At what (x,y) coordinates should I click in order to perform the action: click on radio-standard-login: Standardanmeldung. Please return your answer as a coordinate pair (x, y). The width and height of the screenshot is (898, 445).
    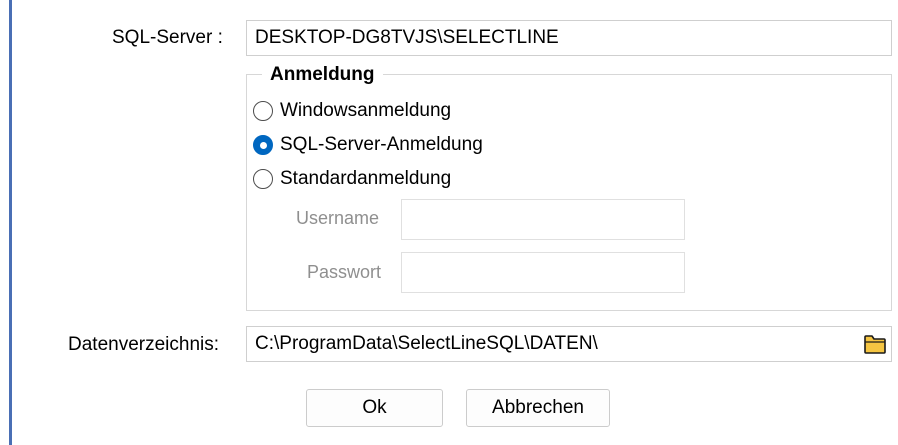
    Looking at the image, I should click on (352, 179).